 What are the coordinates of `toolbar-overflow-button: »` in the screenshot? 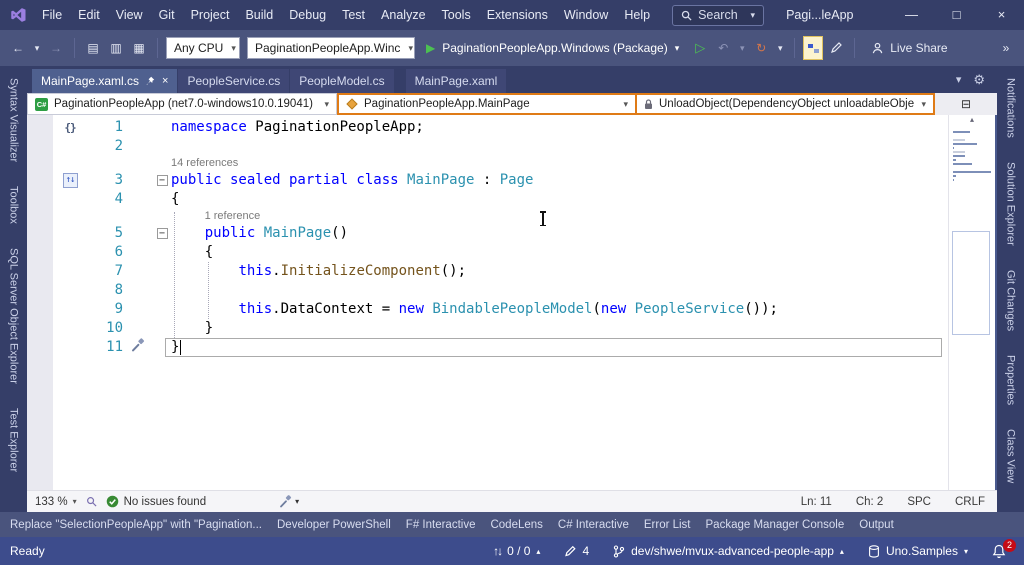 It's located at (1006, 48).